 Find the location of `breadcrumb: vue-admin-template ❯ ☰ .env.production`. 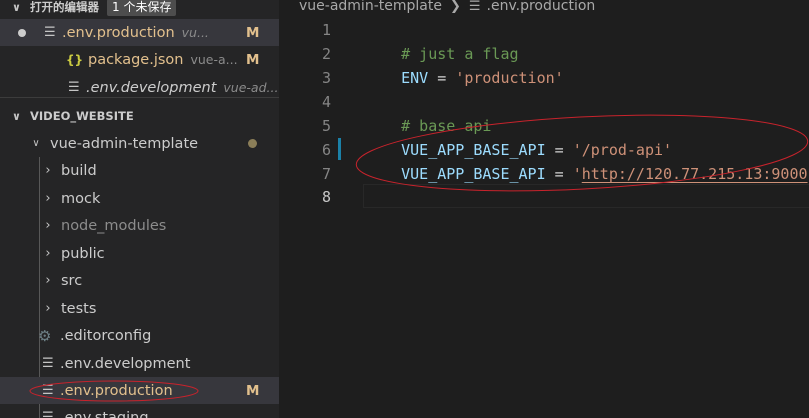

breadcrumb: vue-admin-template ❯ ☰ .env.production is located at coordinates (447, 8).